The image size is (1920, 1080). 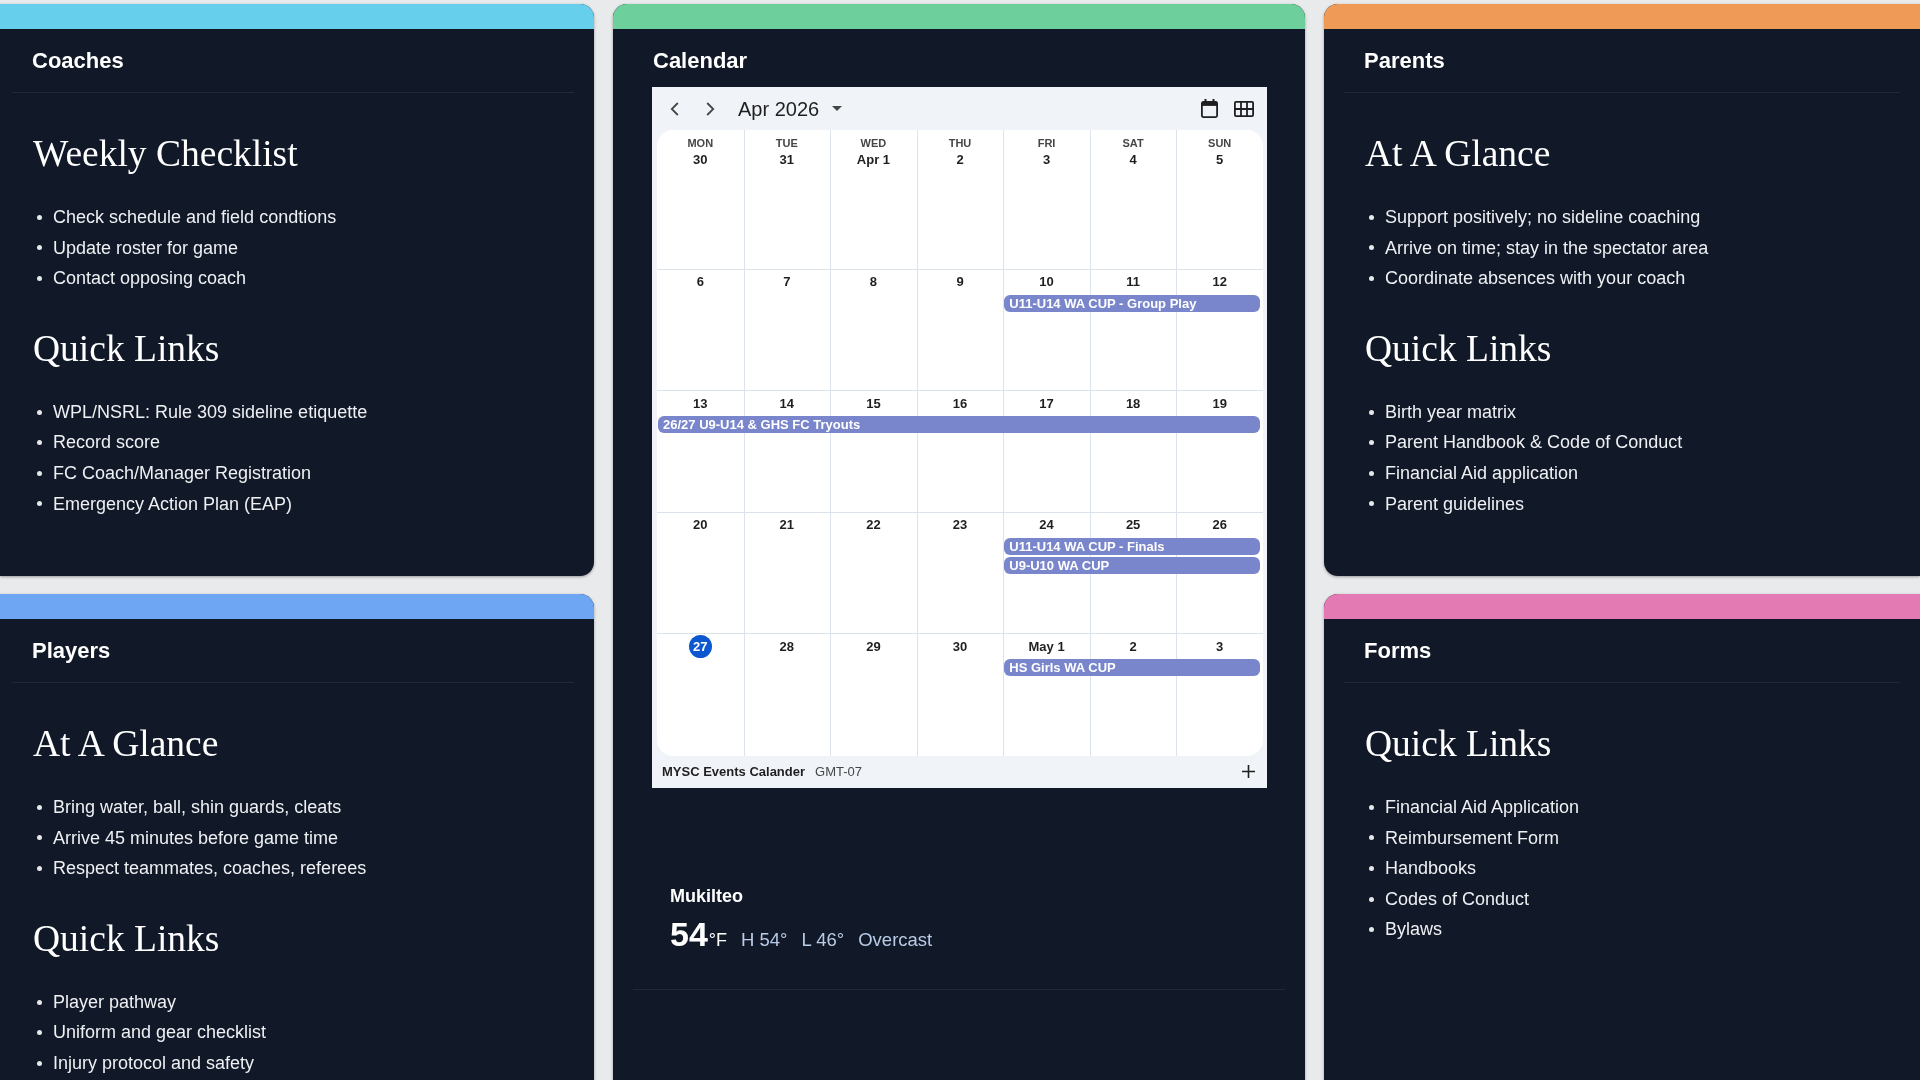 What do you see at coordinates (700, 646) in the screenshot?
I see `date-number: 27` at bounding box center [700, 646].